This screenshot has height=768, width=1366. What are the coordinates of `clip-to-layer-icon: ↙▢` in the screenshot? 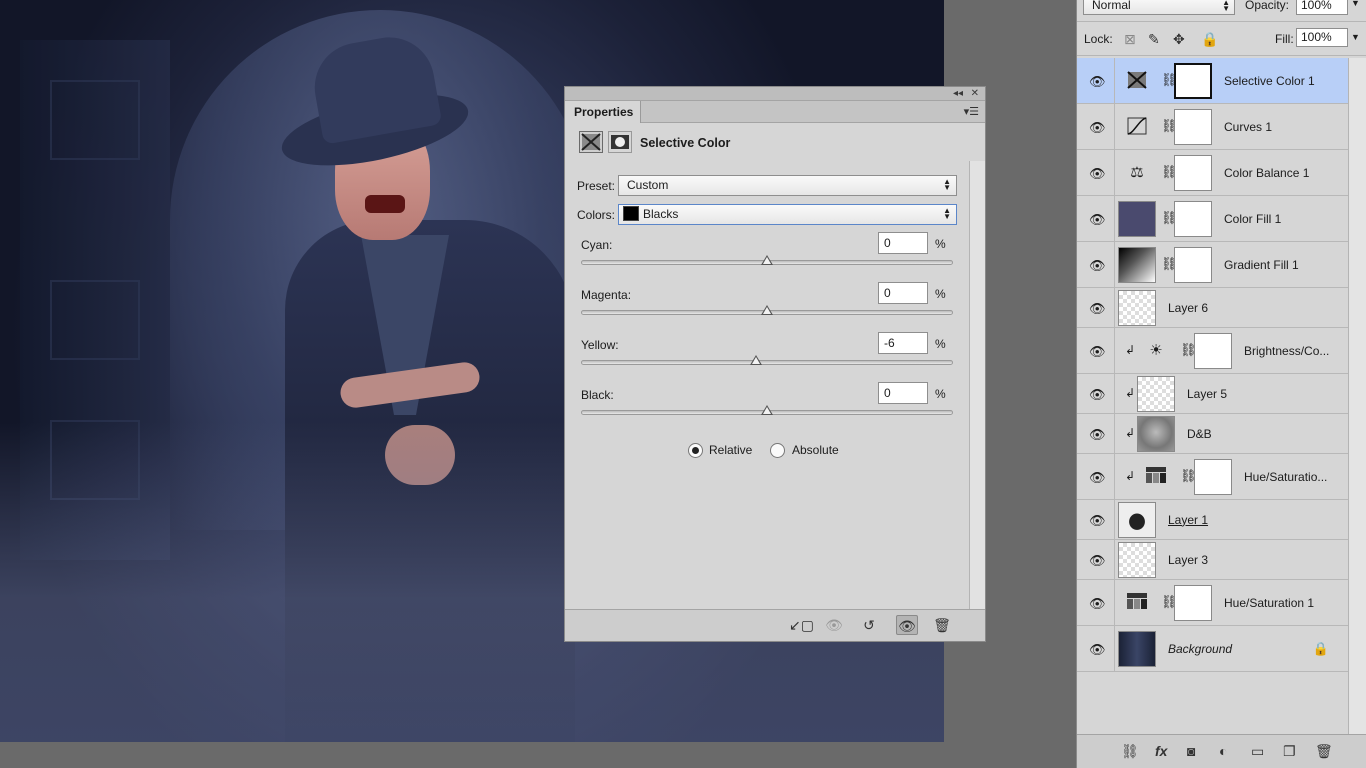 It's located at (801, 625).